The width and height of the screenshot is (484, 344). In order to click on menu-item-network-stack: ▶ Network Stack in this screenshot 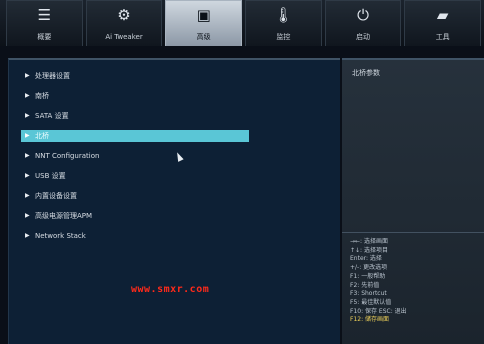, I will do `click(55, 236)`.